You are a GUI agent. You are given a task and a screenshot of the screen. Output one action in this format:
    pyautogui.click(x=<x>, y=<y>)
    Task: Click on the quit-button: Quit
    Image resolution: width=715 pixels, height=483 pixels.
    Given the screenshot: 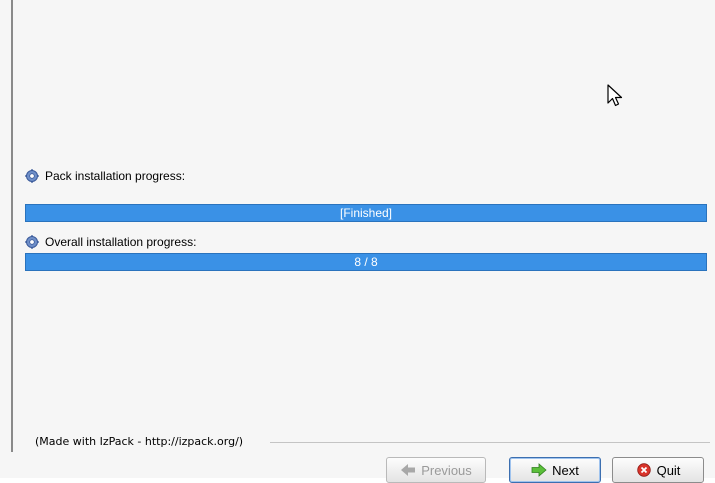 What is the action you would take?
    pyautogui.click(x=658, y=470)
    